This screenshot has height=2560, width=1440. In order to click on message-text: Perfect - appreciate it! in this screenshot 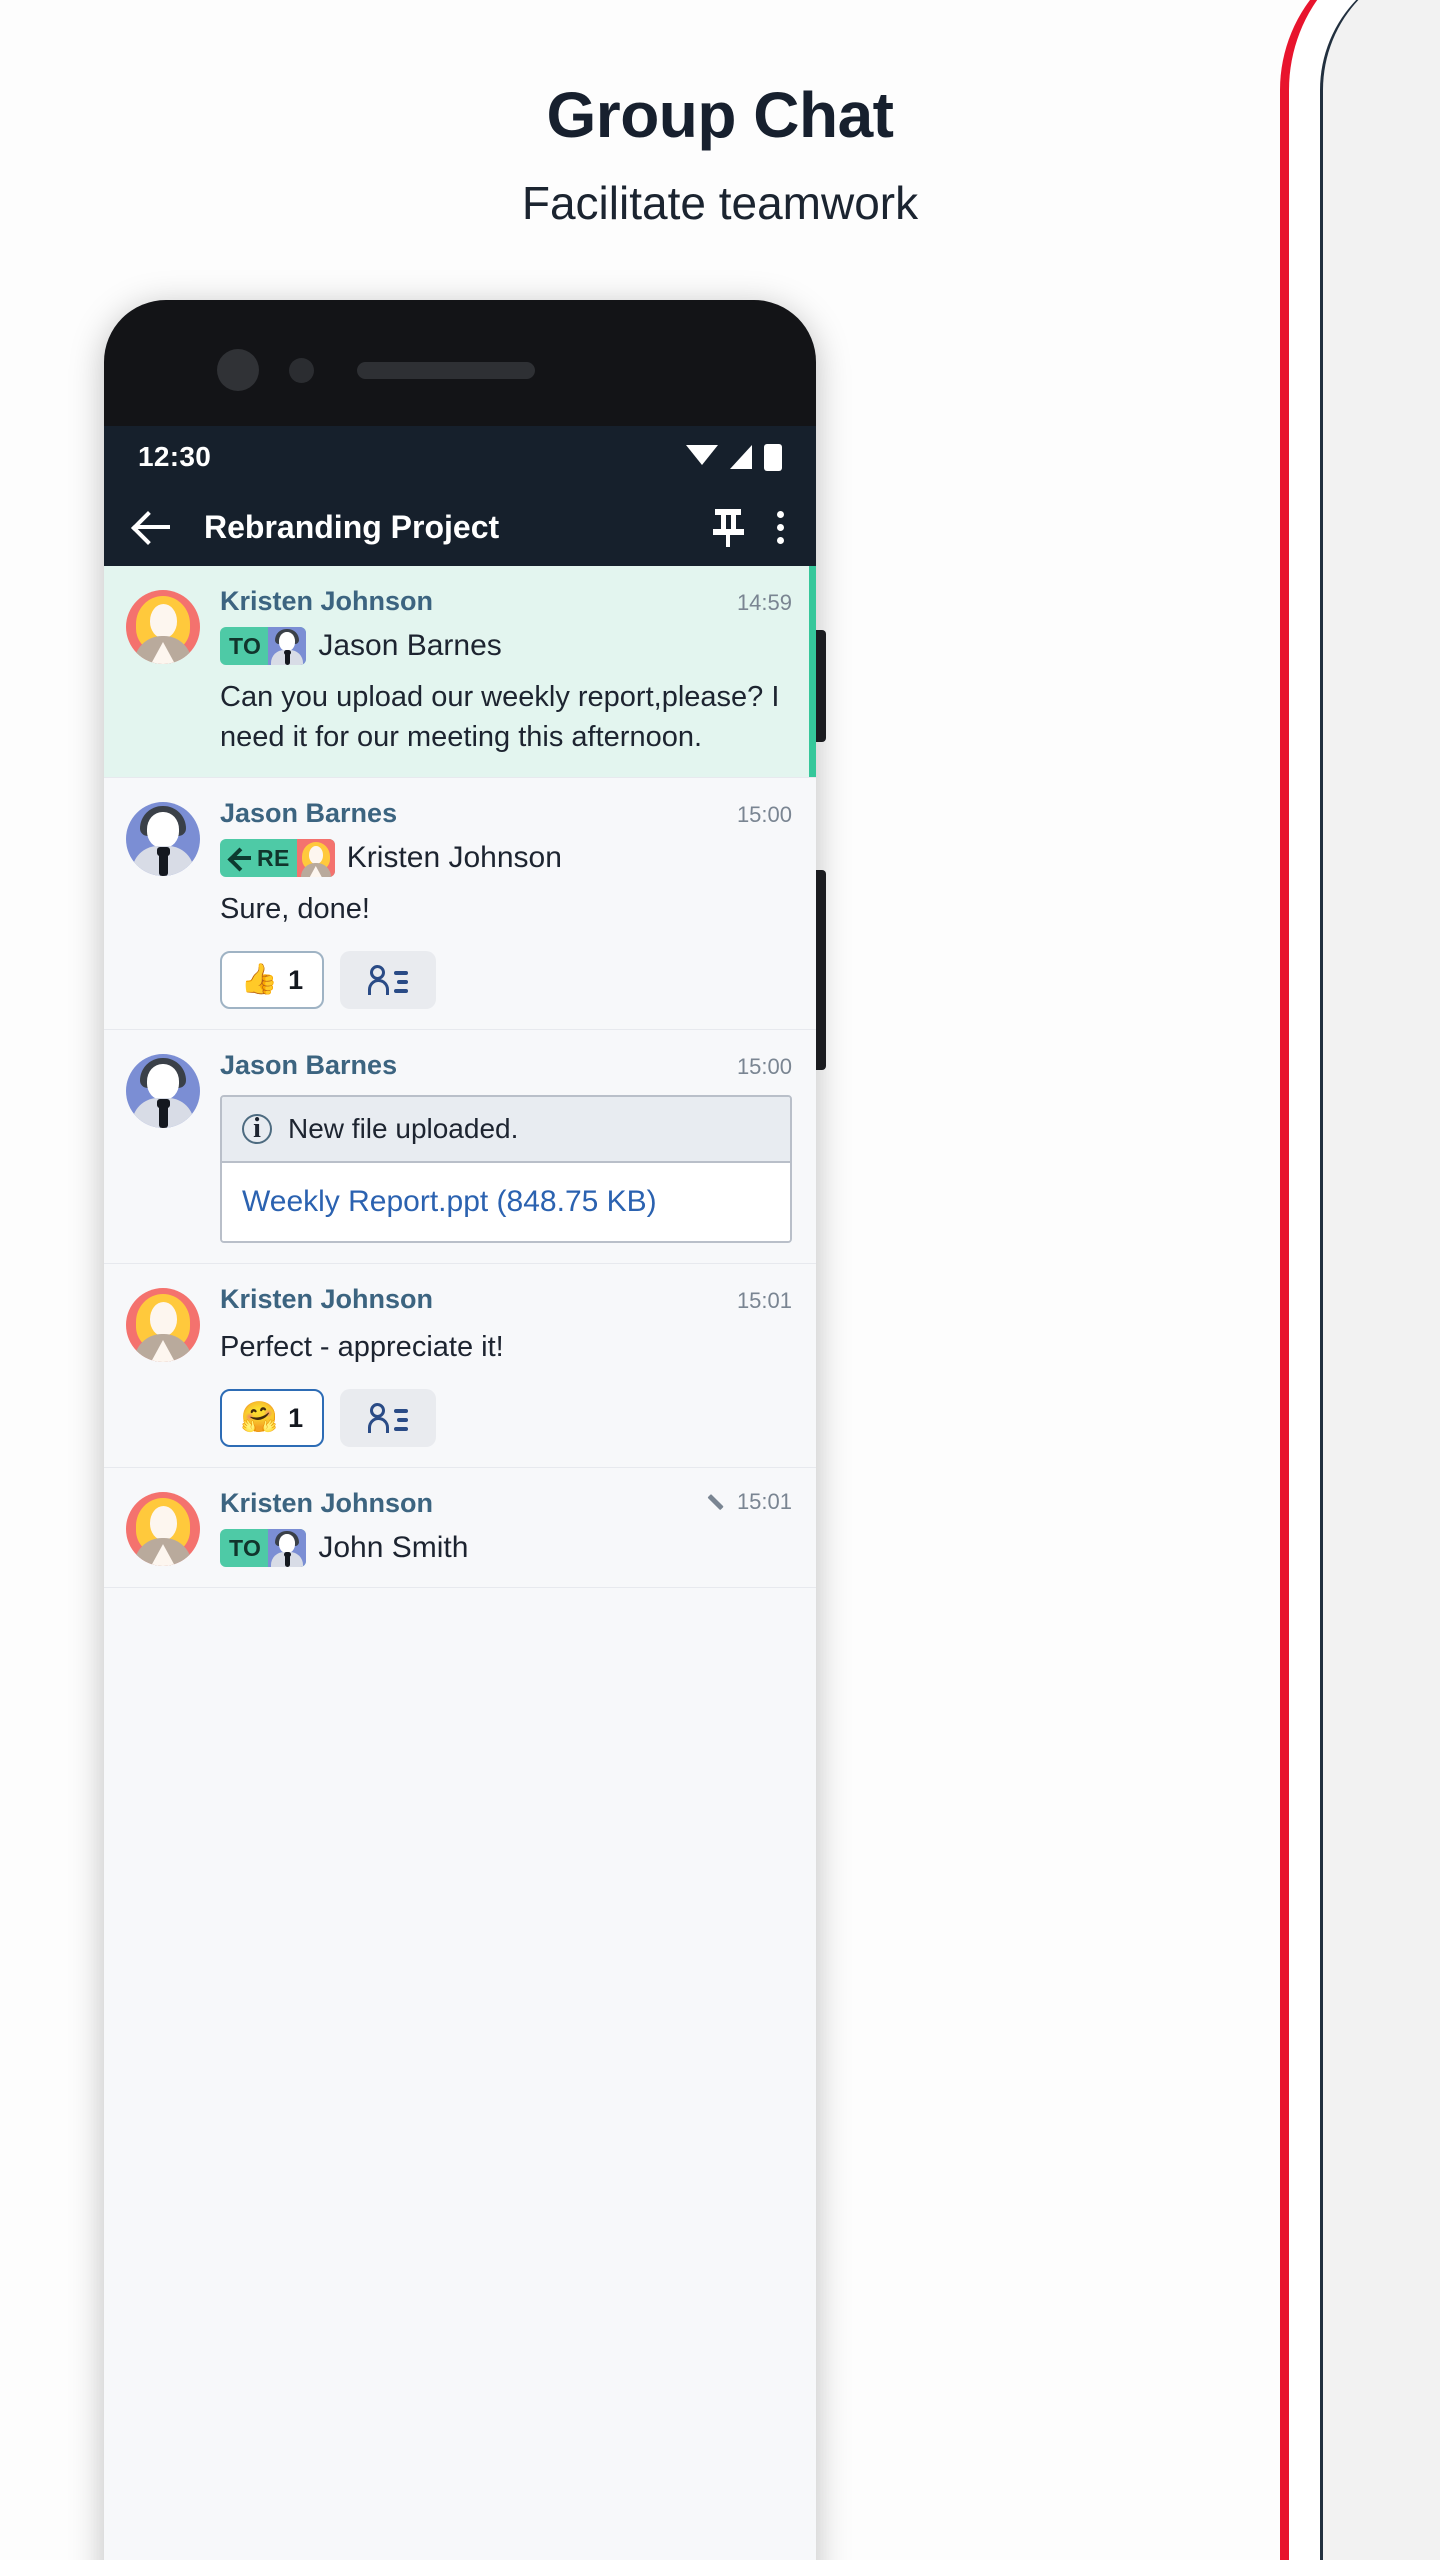, I will do `click(362, 1347)`.